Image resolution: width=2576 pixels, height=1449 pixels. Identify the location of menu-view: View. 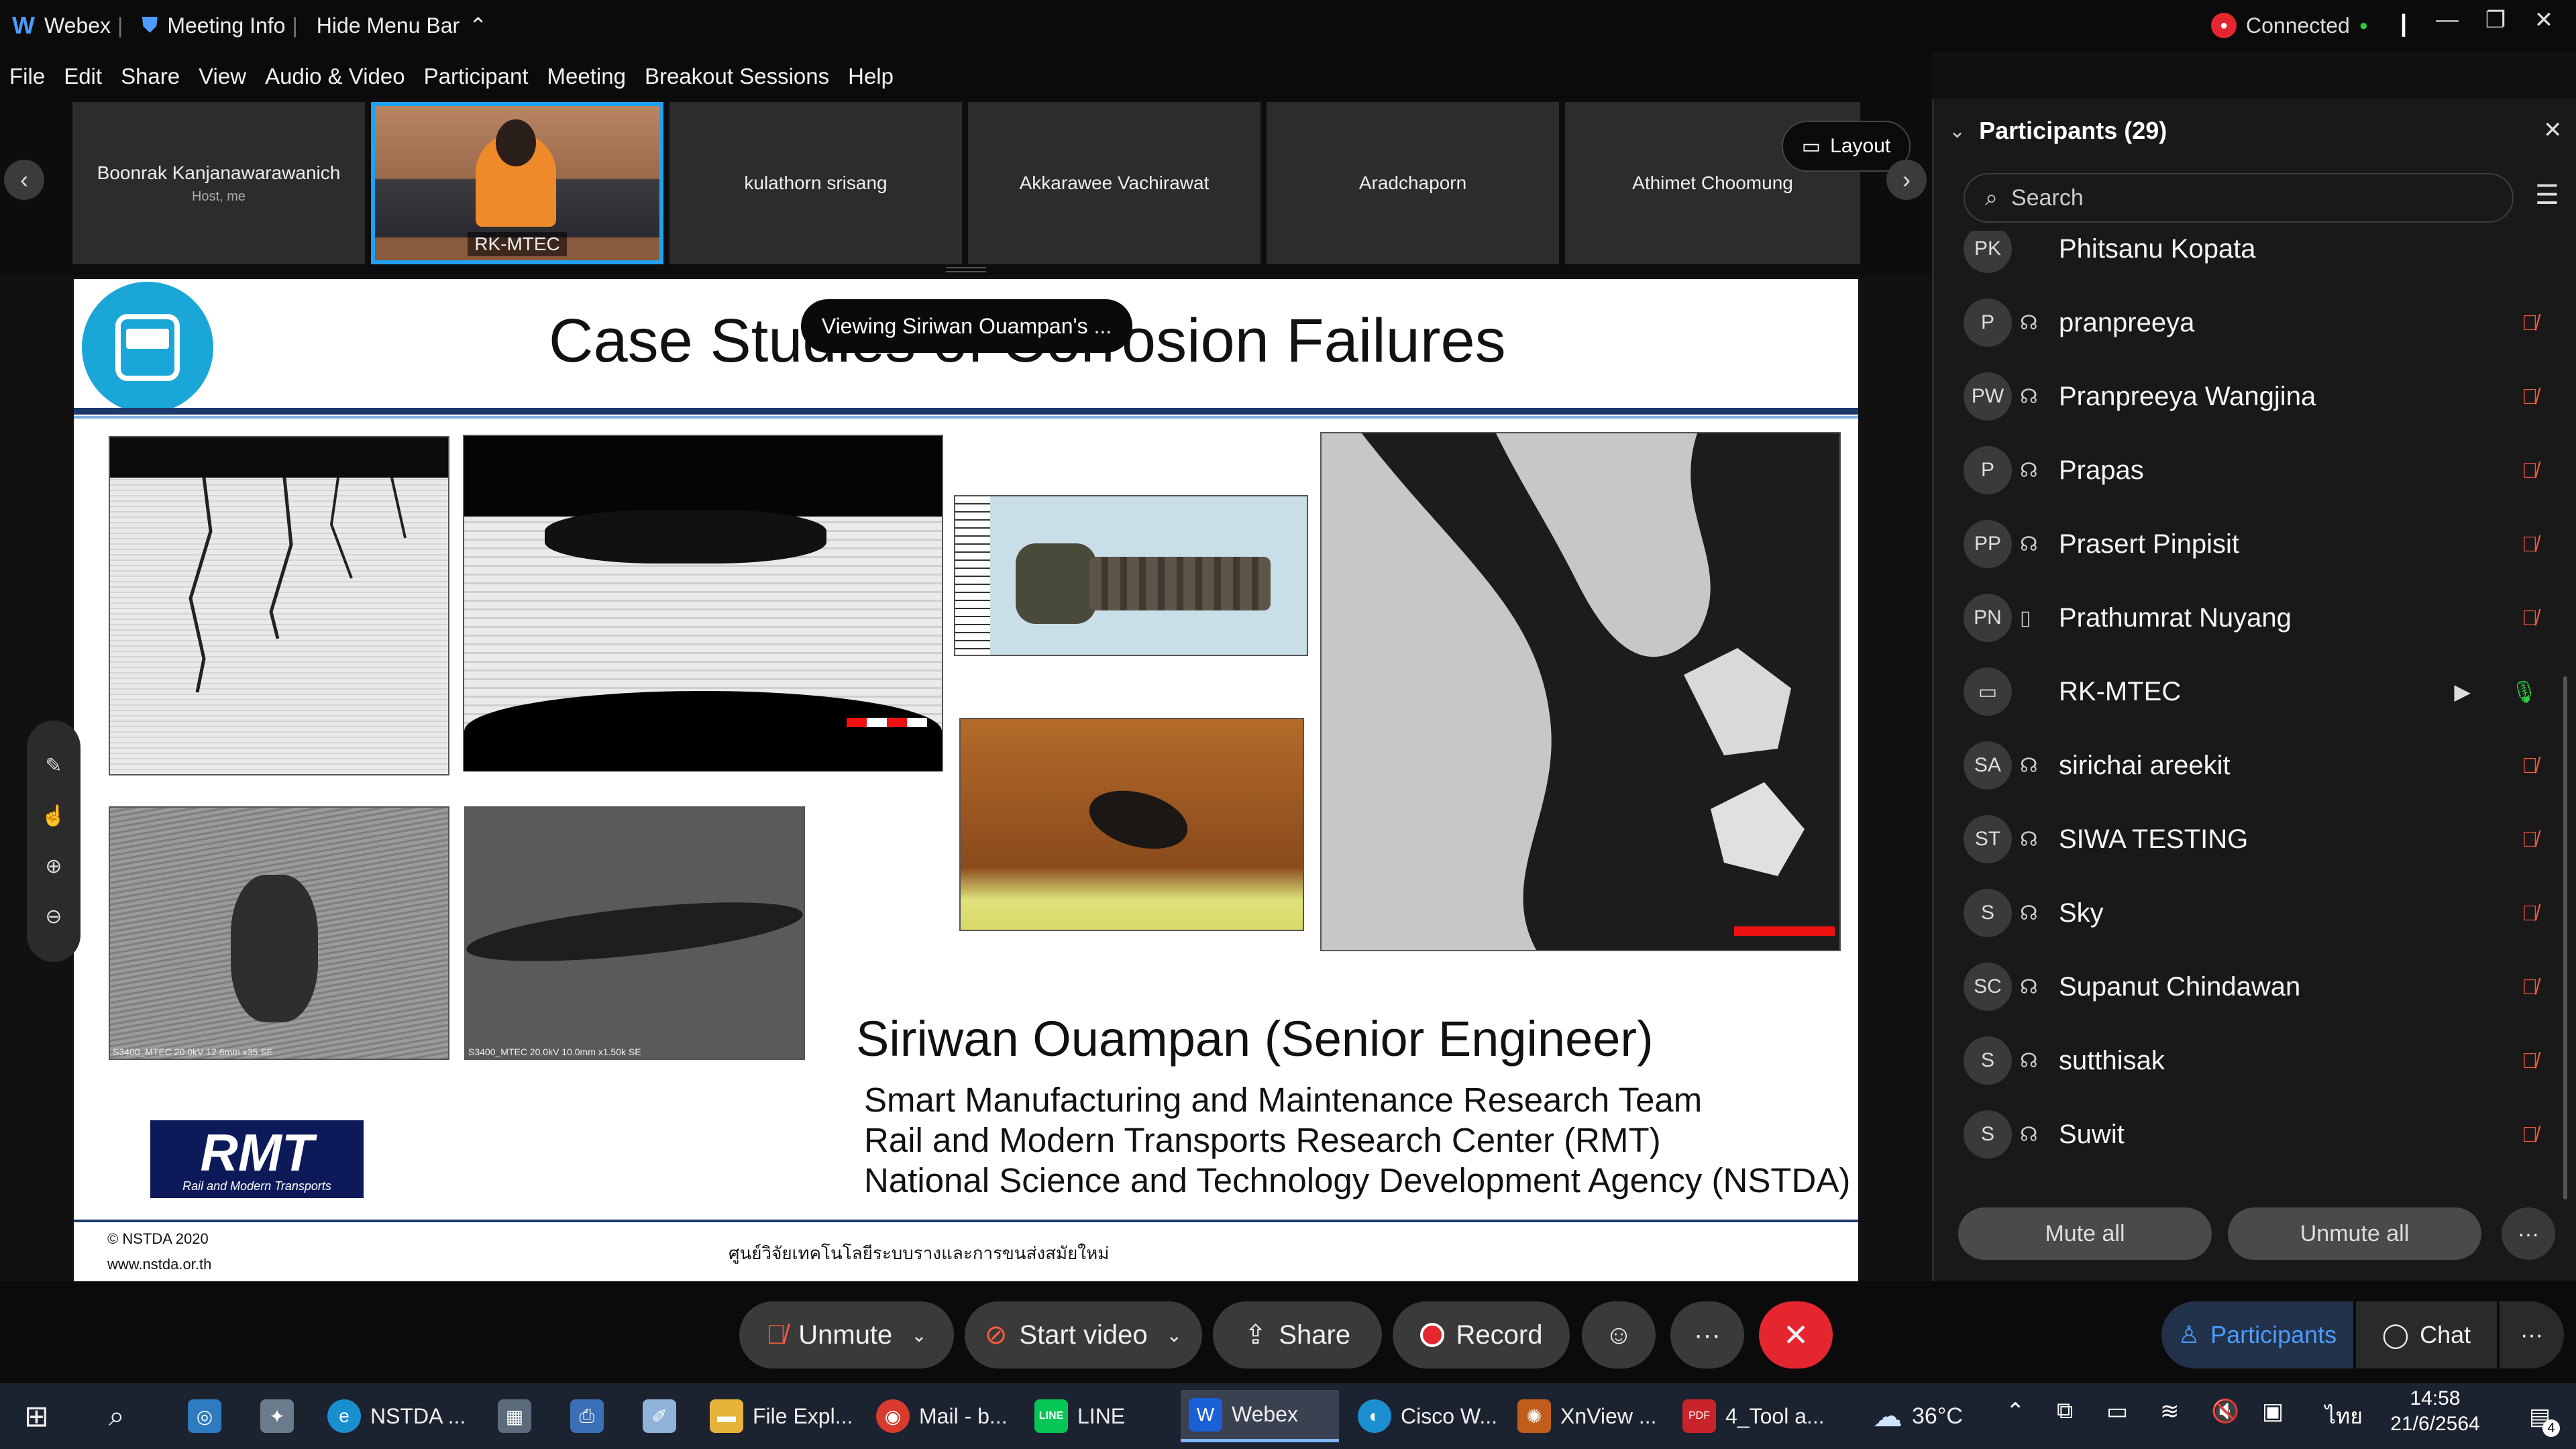
(222, 76).